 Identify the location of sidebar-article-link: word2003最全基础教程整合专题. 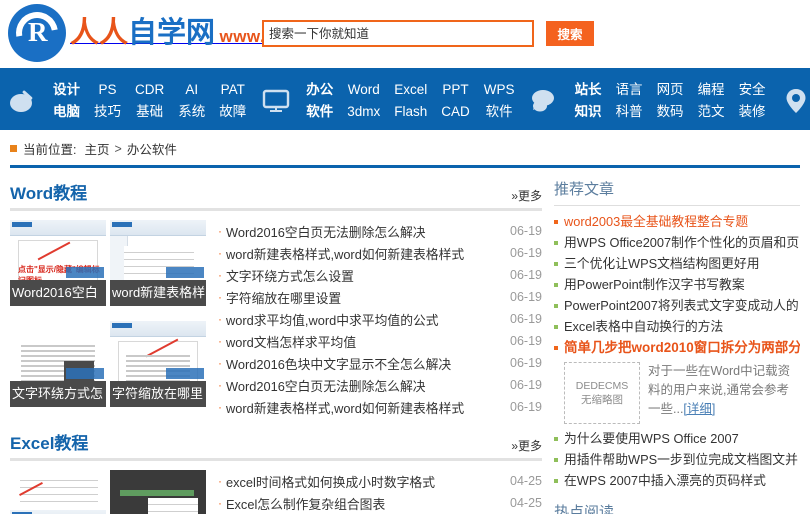
(656, 221).